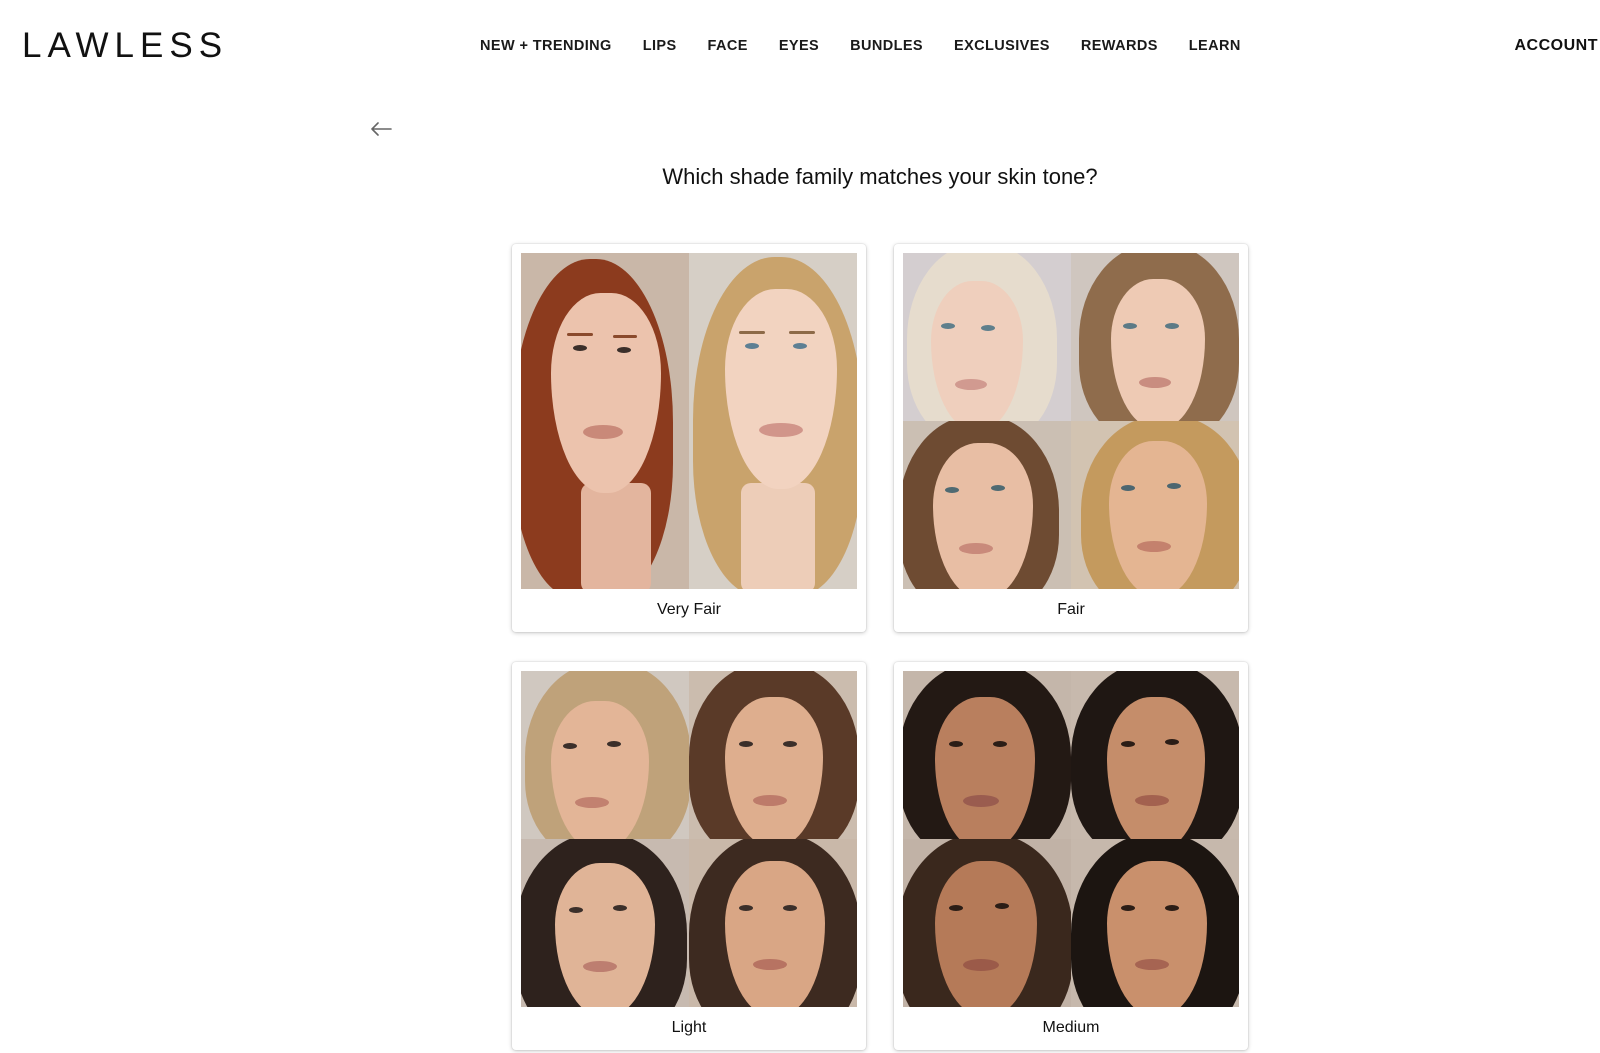 The height and width of the screenshot is (1053, 1600). I want to click on nav-item-eyes: EYES, so click(799, 46).